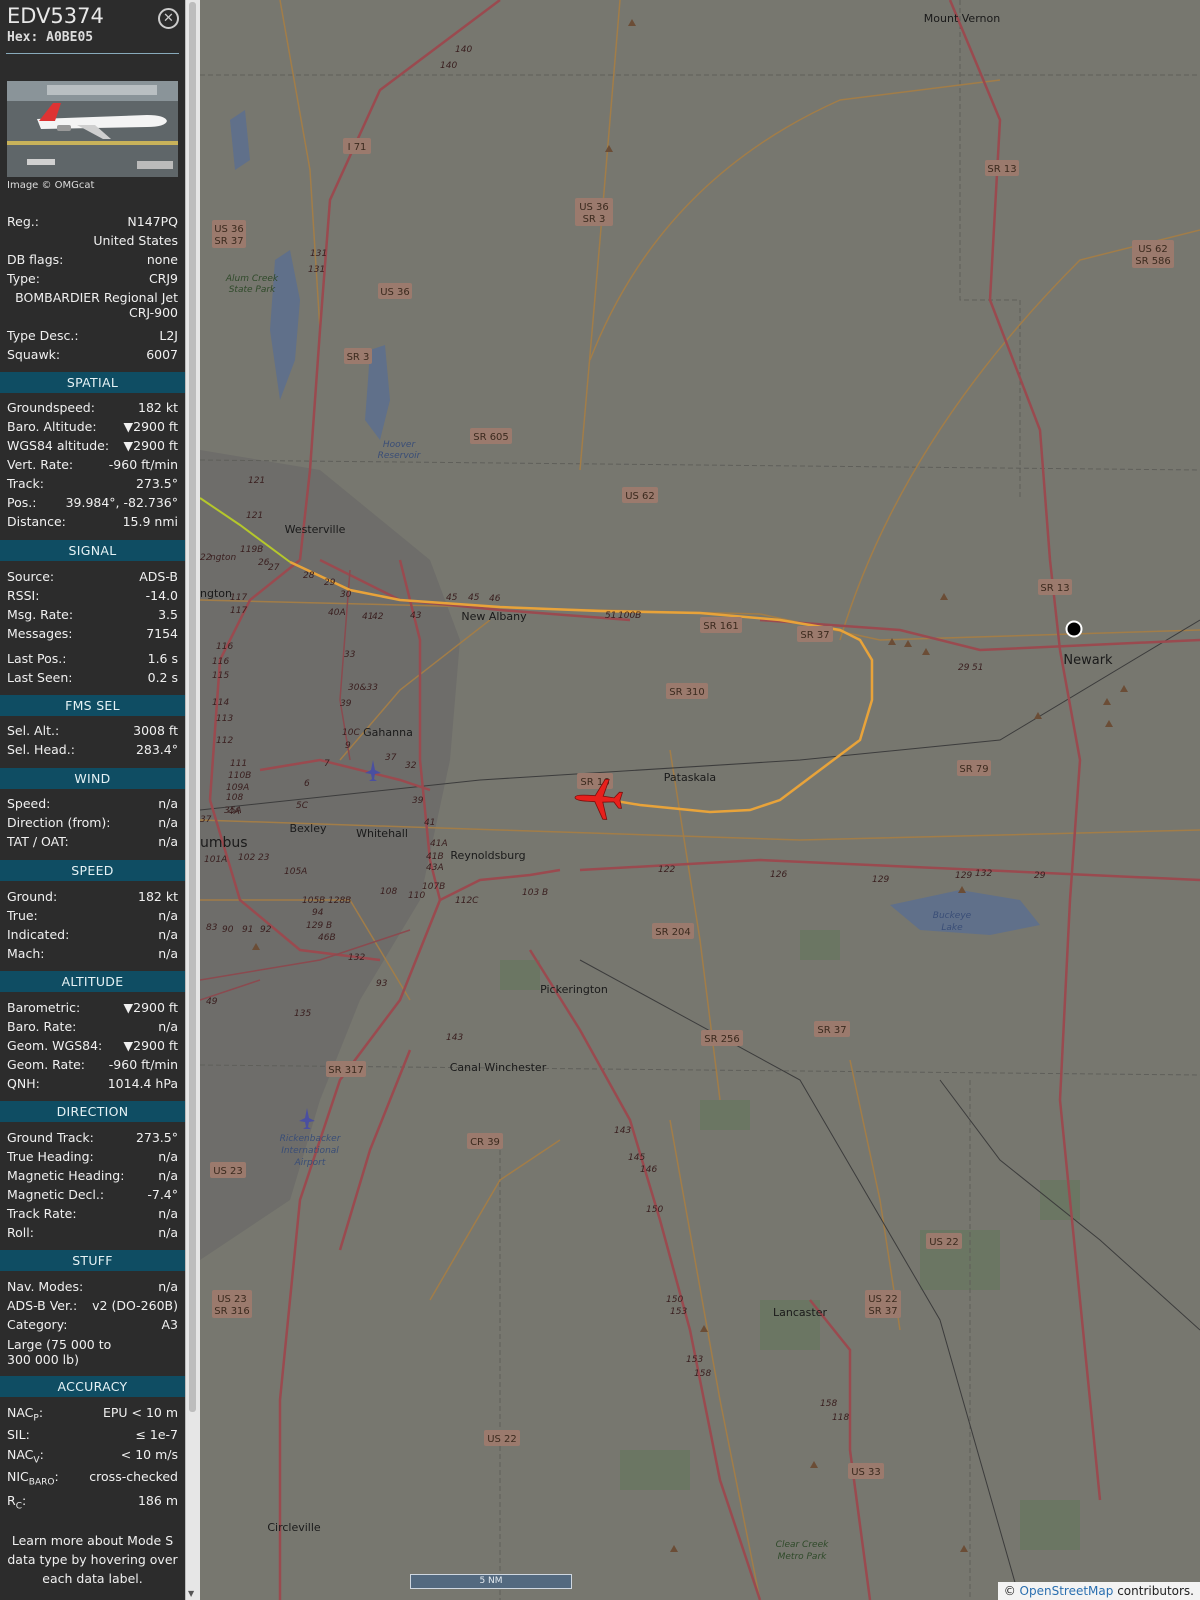  Describe the element at coordinates (92, 705) in the screenshot. I see `section-fms-sel: FMS SEL` at that location.